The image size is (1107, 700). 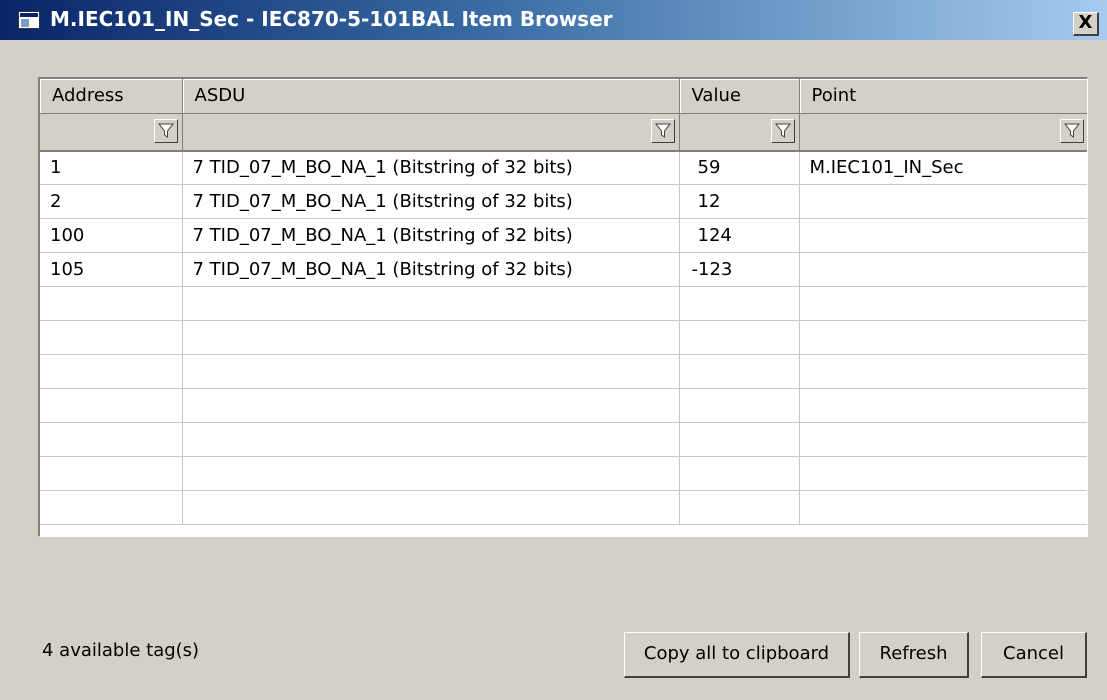 What do you see at coordinates (739, 132) in the screenshot?
I see `filter-cell-value` at bounding box center [739, 132].